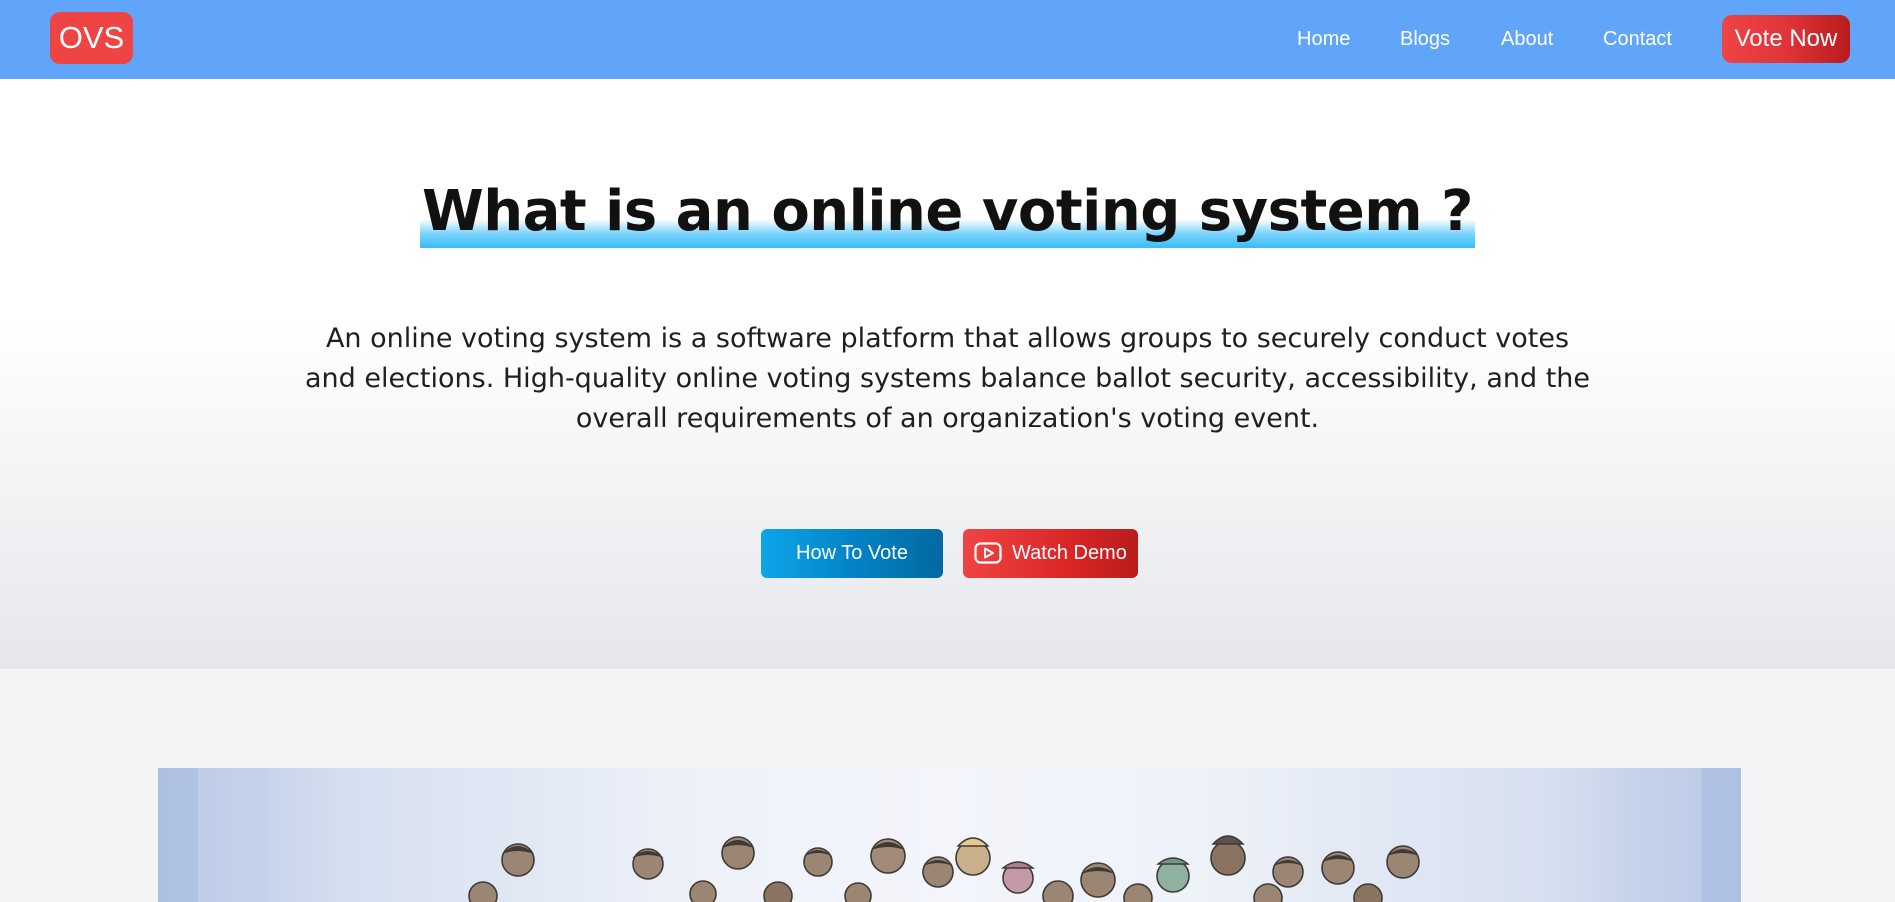 This screenshot has height=902, width=1895. I want to click on hero-title: What is an online voting system ?, so click(947, 212).